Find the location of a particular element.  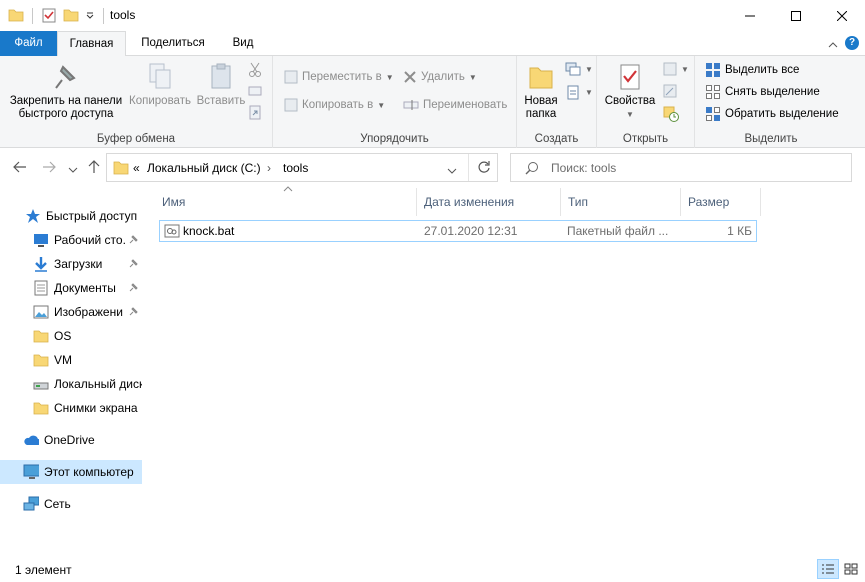

large-icons-view-button is located at coordinates (851, 569).